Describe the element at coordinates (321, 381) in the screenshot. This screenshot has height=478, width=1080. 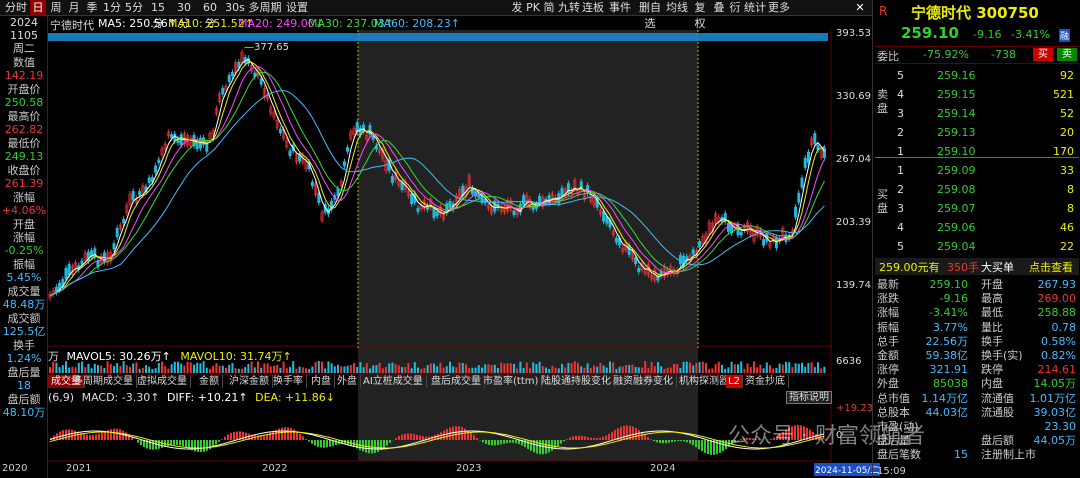
I see `indicator-tab: 内盘` at that location.